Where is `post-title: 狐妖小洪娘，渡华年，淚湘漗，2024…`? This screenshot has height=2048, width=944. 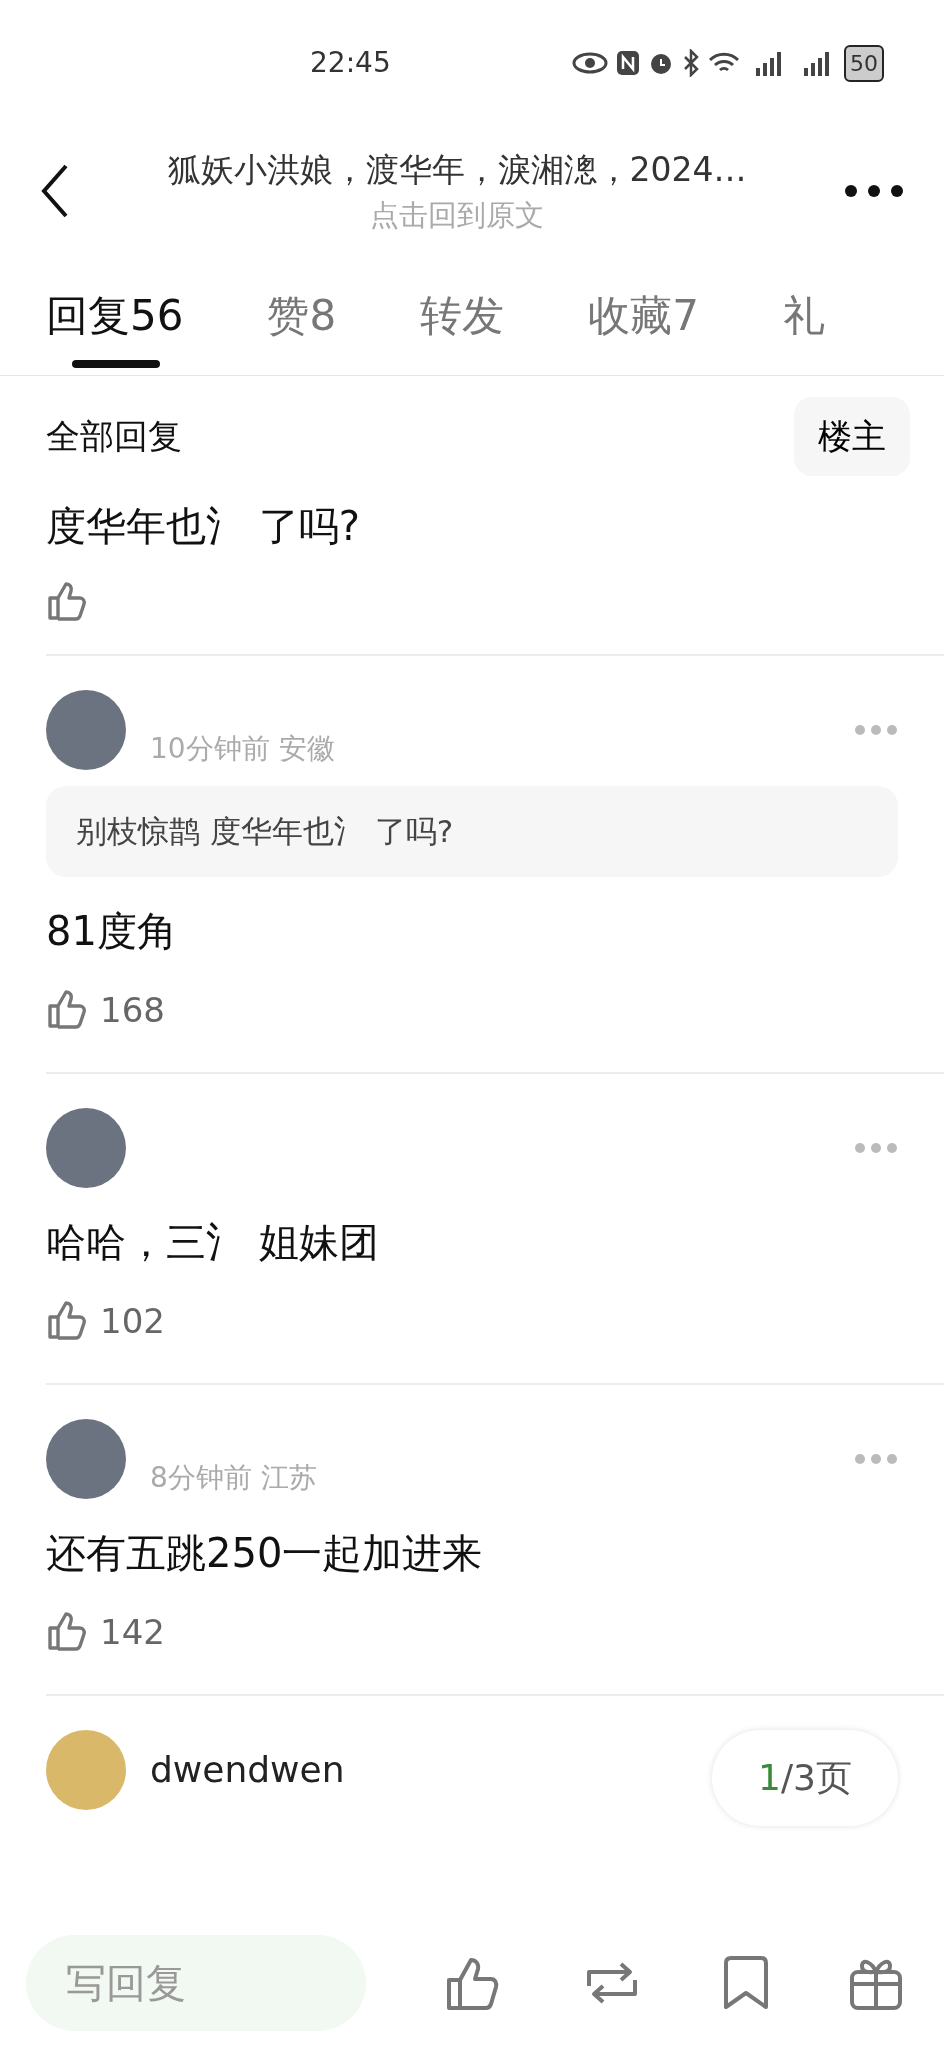
post-title: 狐妖小洪娘，渡华年，淚湘漗，2024… is located at coordinates (457, 169).